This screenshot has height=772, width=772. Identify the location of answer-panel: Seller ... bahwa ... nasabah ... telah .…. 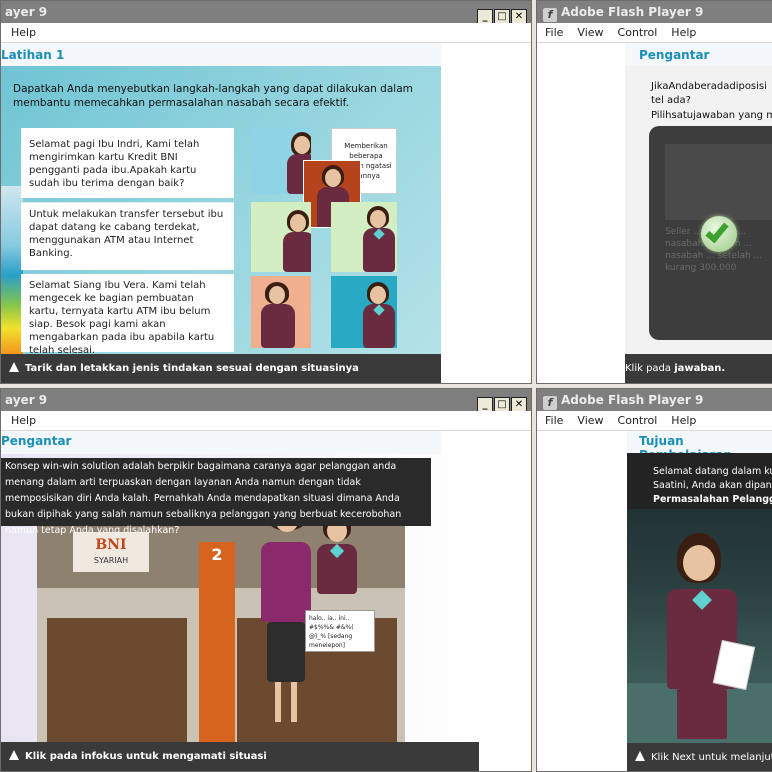
(710, 233).